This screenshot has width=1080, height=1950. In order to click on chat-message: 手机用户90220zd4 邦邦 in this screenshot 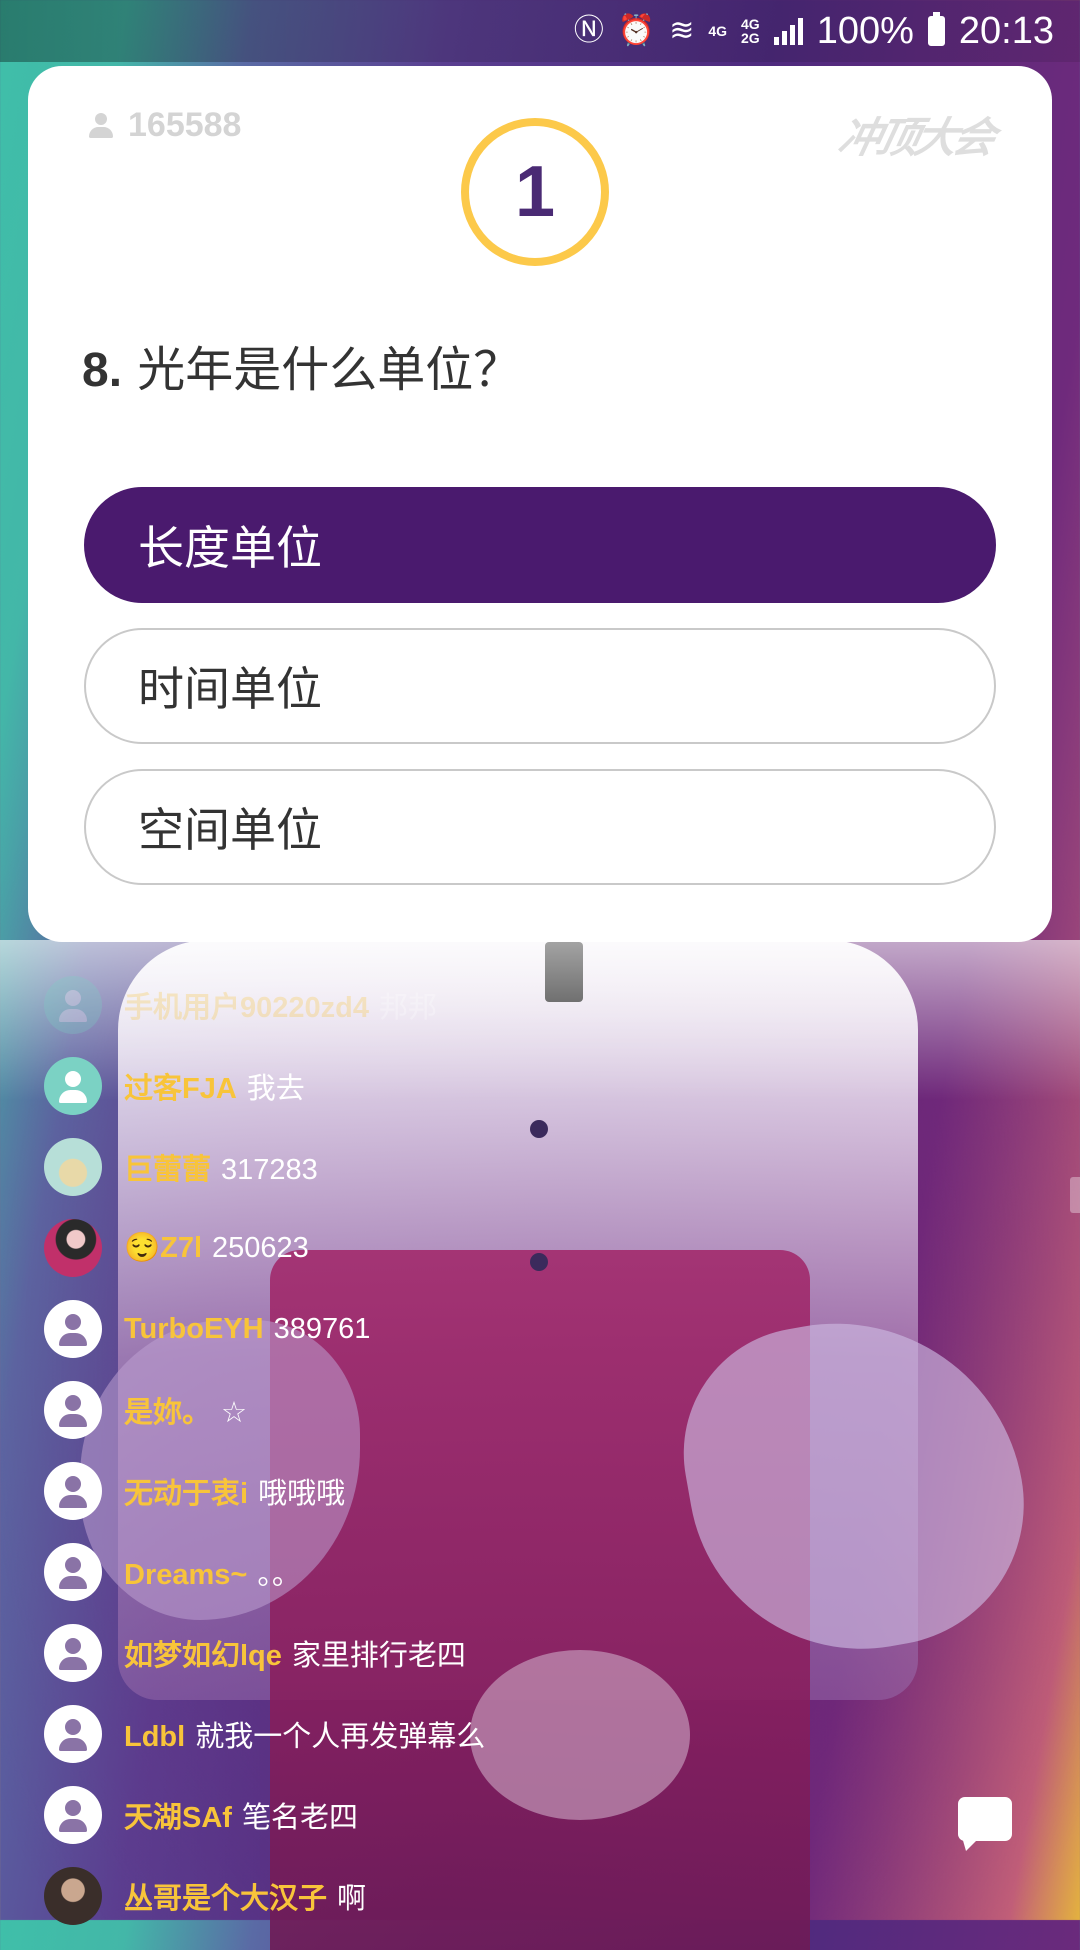, I will do `click(240, 1005)`.